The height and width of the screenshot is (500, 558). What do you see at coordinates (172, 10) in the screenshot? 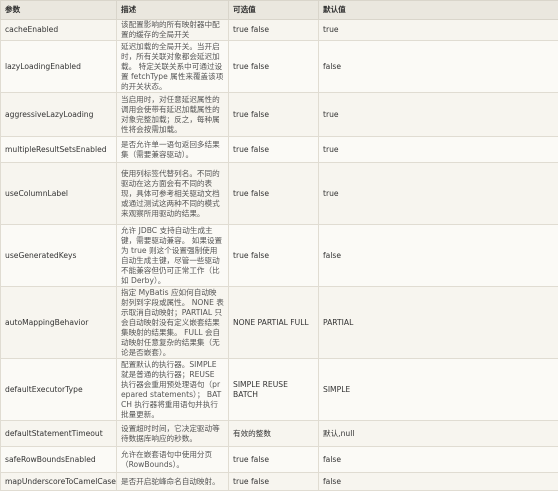
I see `header-description: 描述` at bounding box center [172, 10].